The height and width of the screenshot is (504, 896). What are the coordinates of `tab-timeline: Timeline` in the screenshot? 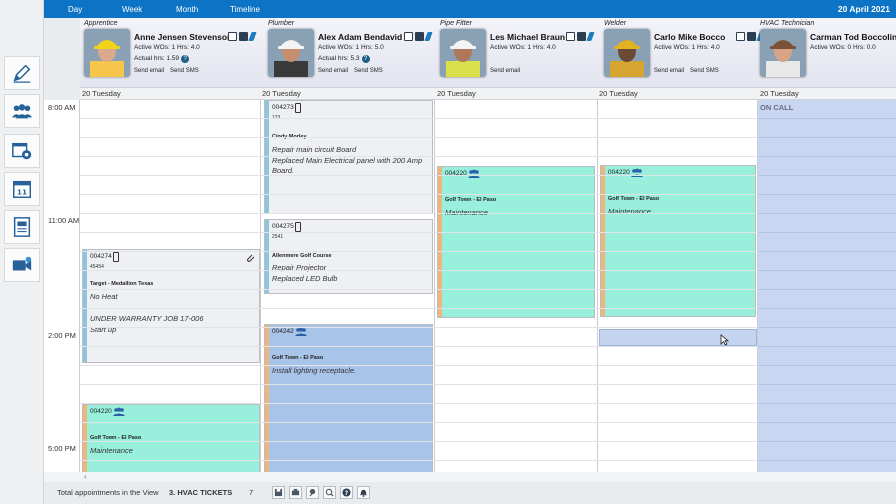 It's located at (245, 9).